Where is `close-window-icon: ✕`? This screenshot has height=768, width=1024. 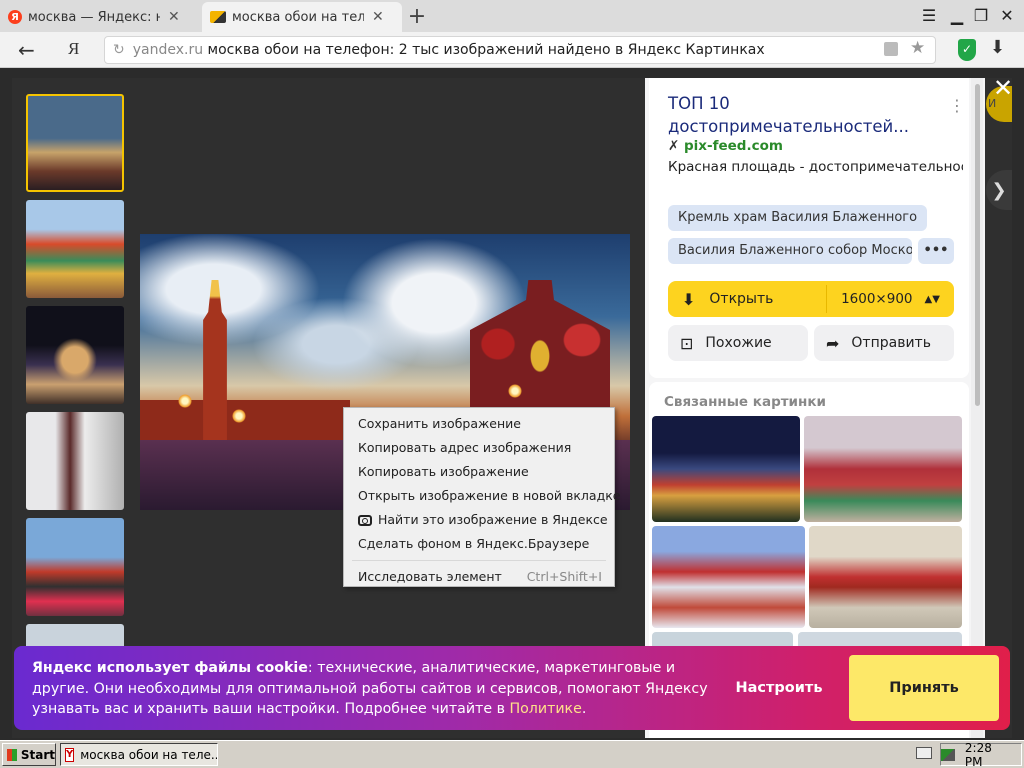
close-window-icon: ✕ is located at coordinates (1007, 15).